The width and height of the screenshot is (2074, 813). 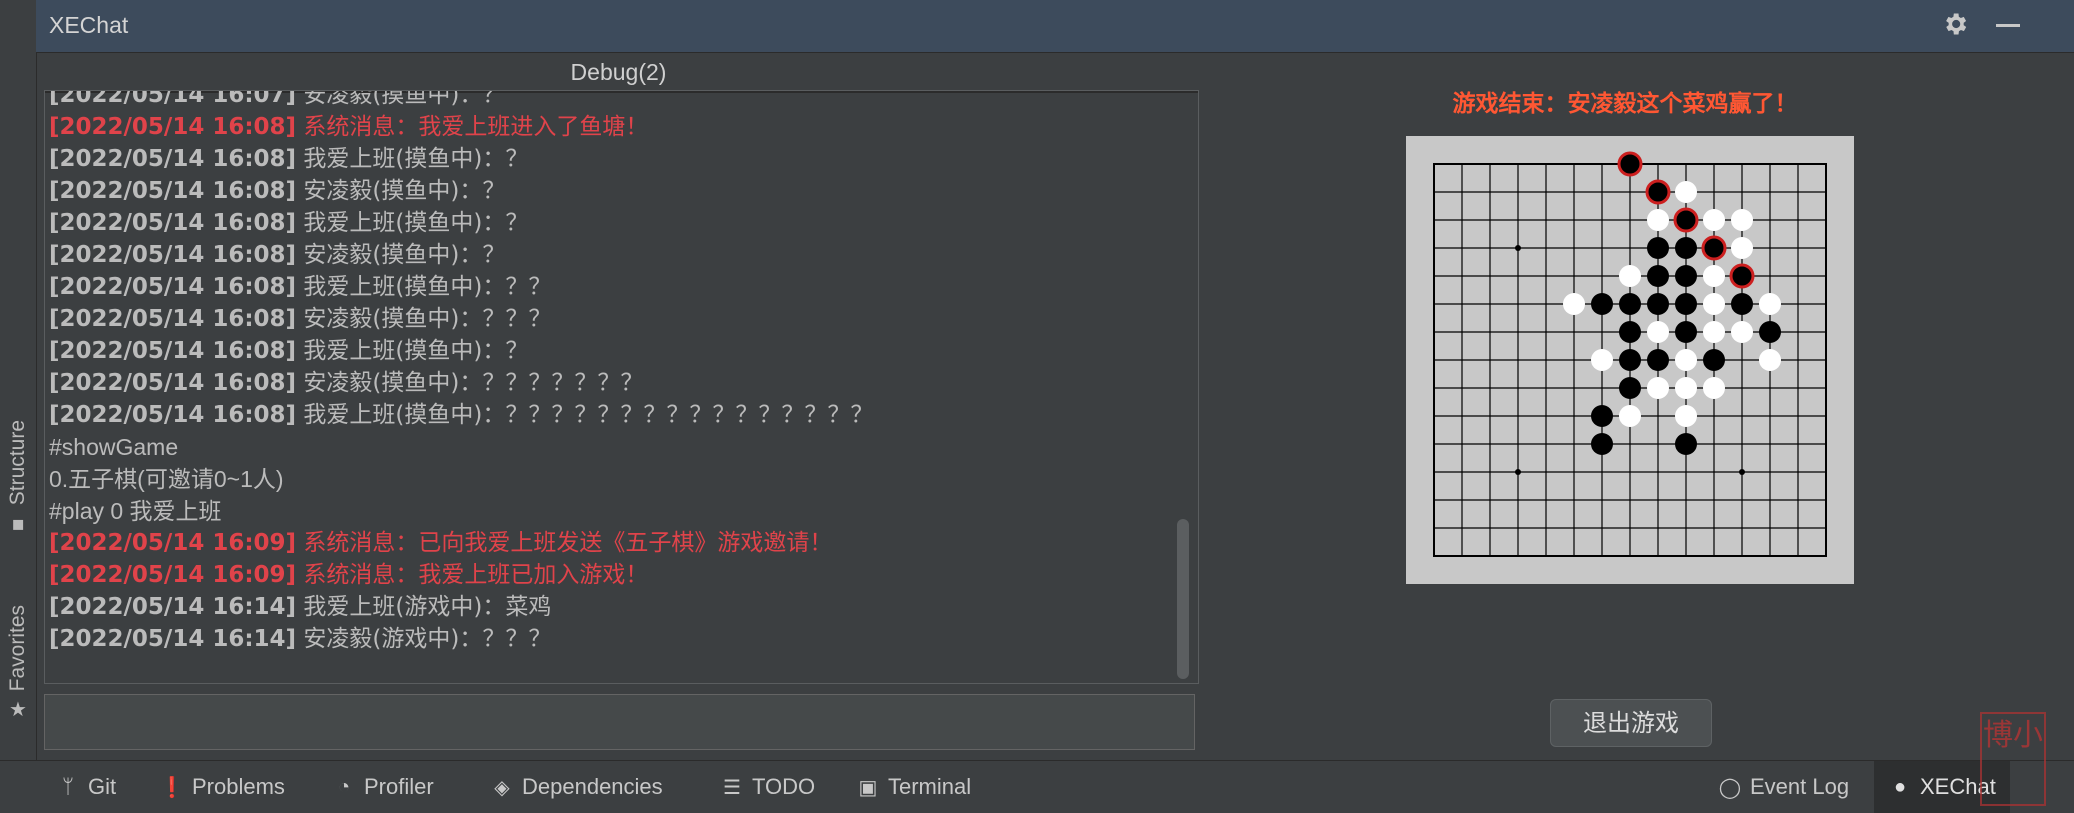 I want to click on chat-message: [2022/05/14 16:08] 我爱上班(摸鱼中)：？？, so click(x=609, y=287).